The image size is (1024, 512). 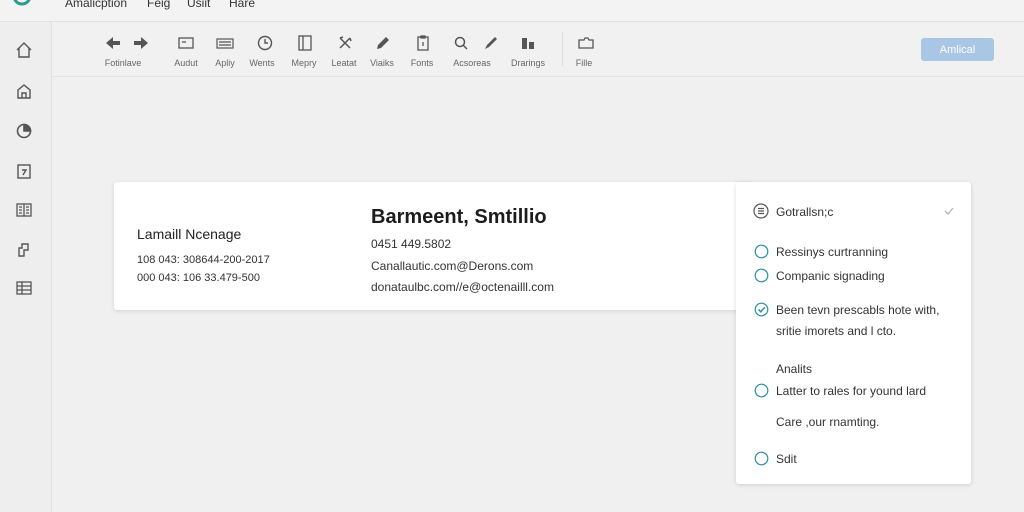 What do you see at coordinates (203, 260) in the screenshot?
I see `contact-left-number-1: 108 043: 308644-200-2017` at bounding box center [203, 260].